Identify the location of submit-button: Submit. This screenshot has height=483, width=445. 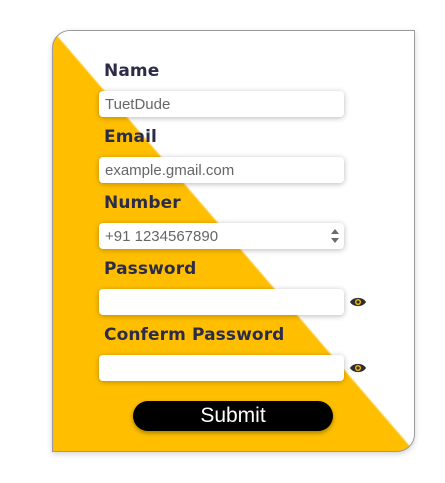
(233, 416).